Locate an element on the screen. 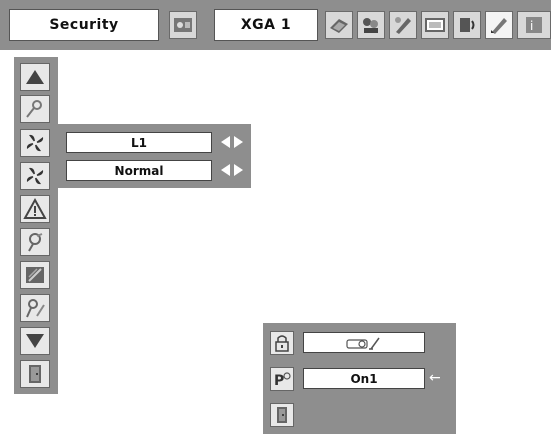 This screenshot has width=551, height=436. input-source-label: XGA 1 is located at coordinates (266, 25).